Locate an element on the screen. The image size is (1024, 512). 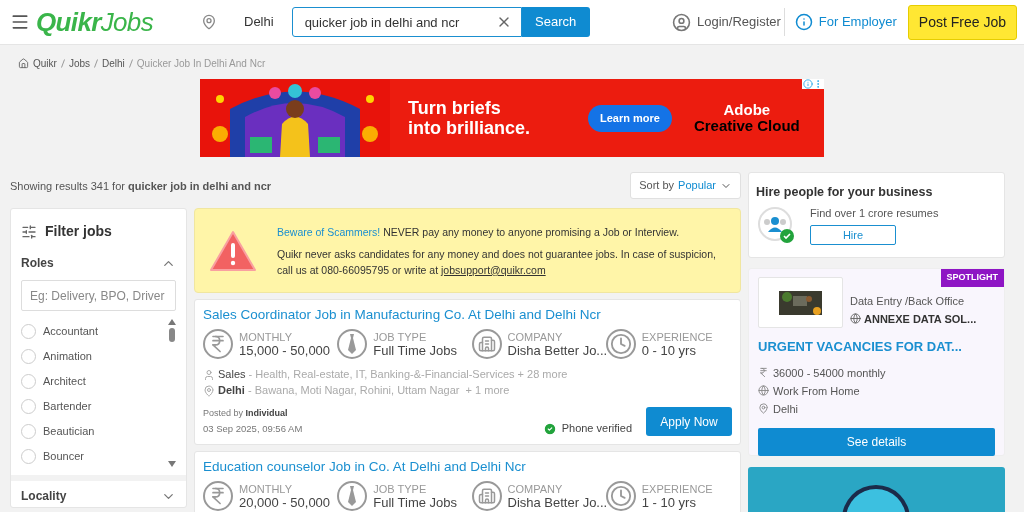
user-icon is located at coordinates (681, 22).